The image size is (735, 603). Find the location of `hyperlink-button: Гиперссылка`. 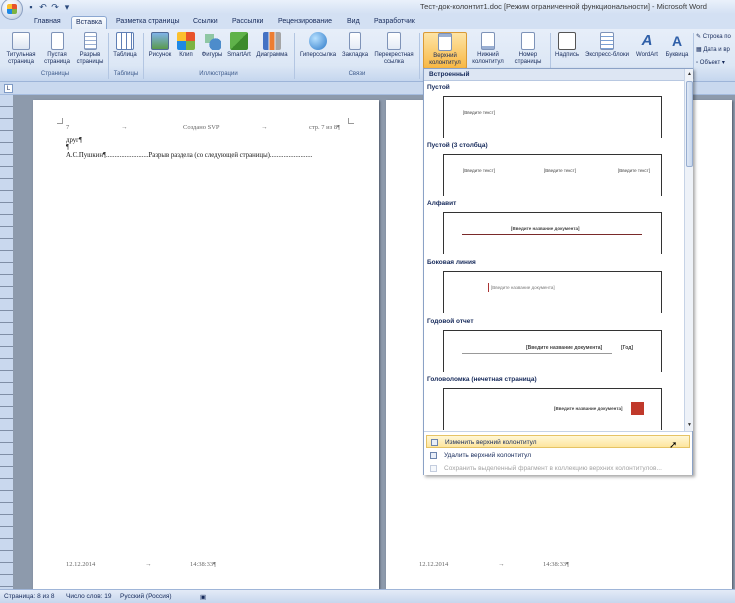

hyperlink-button: Гиперссылка is located at coordinates (318, 45).